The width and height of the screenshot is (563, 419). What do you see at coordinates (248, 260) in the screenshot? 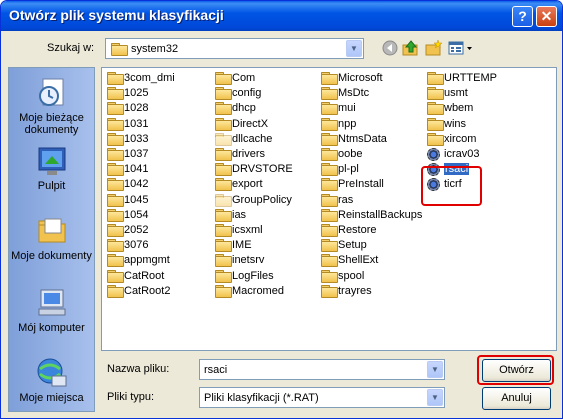
I see `item-label: inetsrv` at bounding box center [248, 260].